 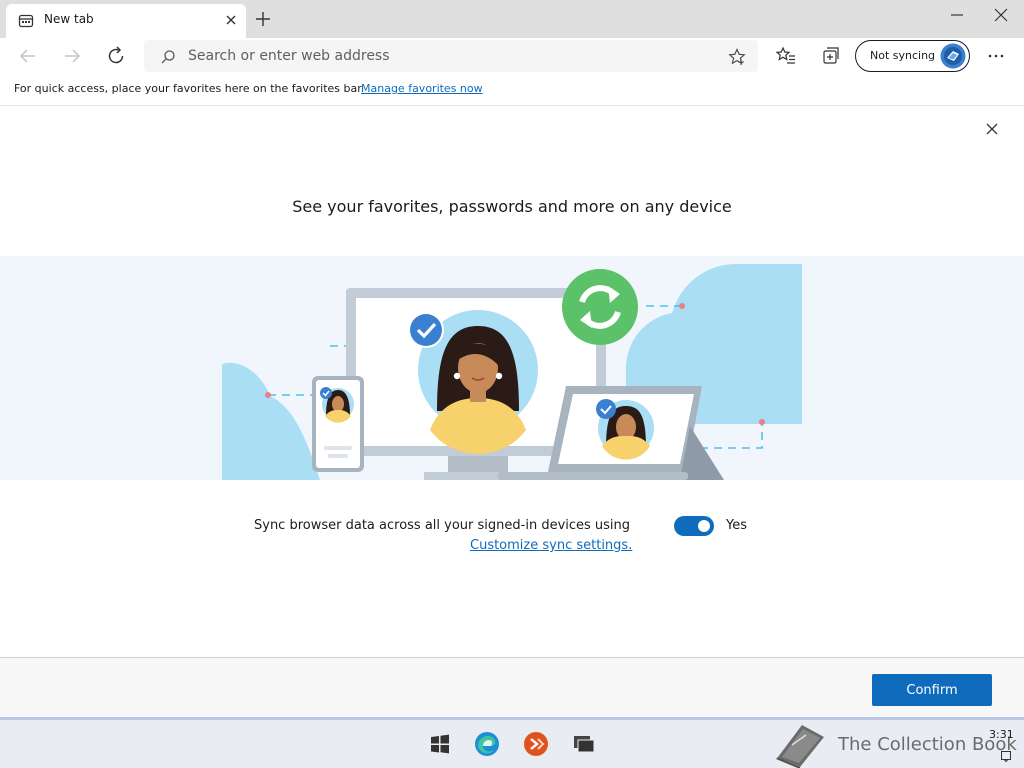 I want to click on collections-icon, so click(x=830, y=56).